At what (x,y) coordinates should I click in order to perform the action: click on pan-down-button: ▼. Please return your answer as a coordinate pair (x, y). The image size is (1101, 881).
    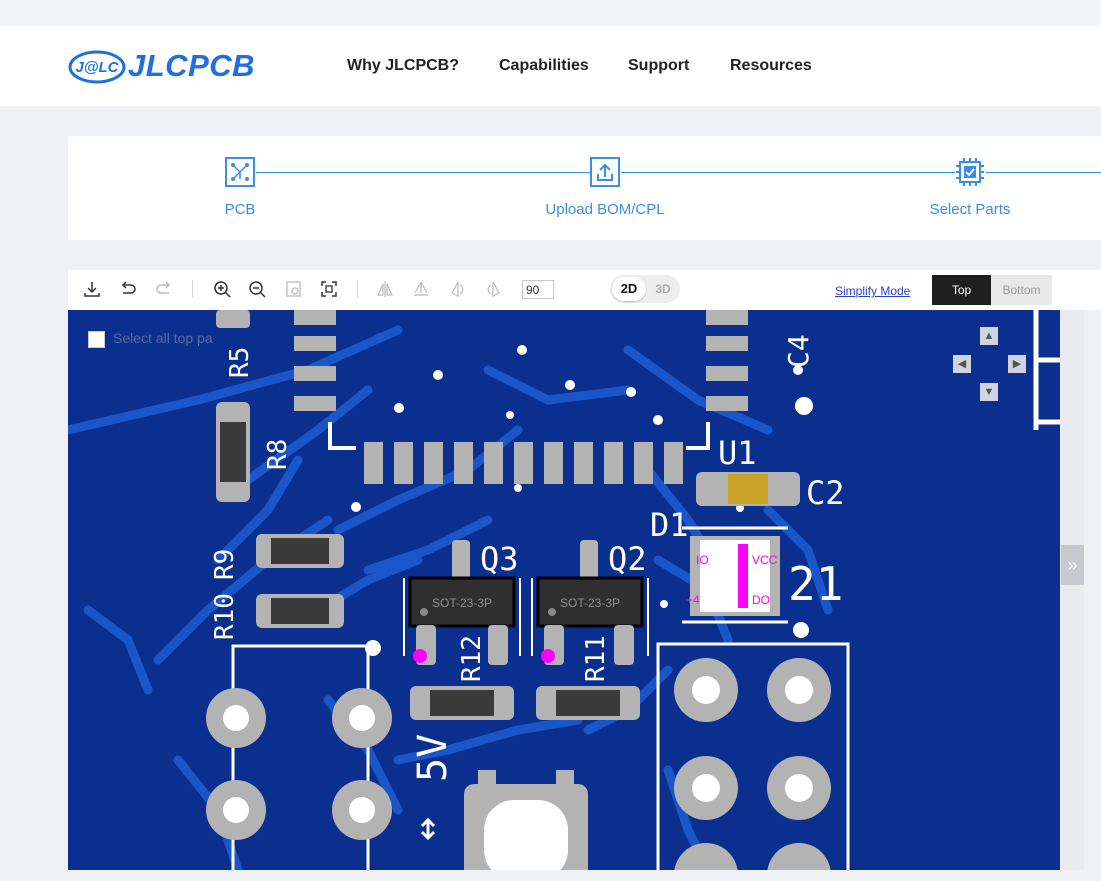
    Looking at the image, I should click on (989, 392).